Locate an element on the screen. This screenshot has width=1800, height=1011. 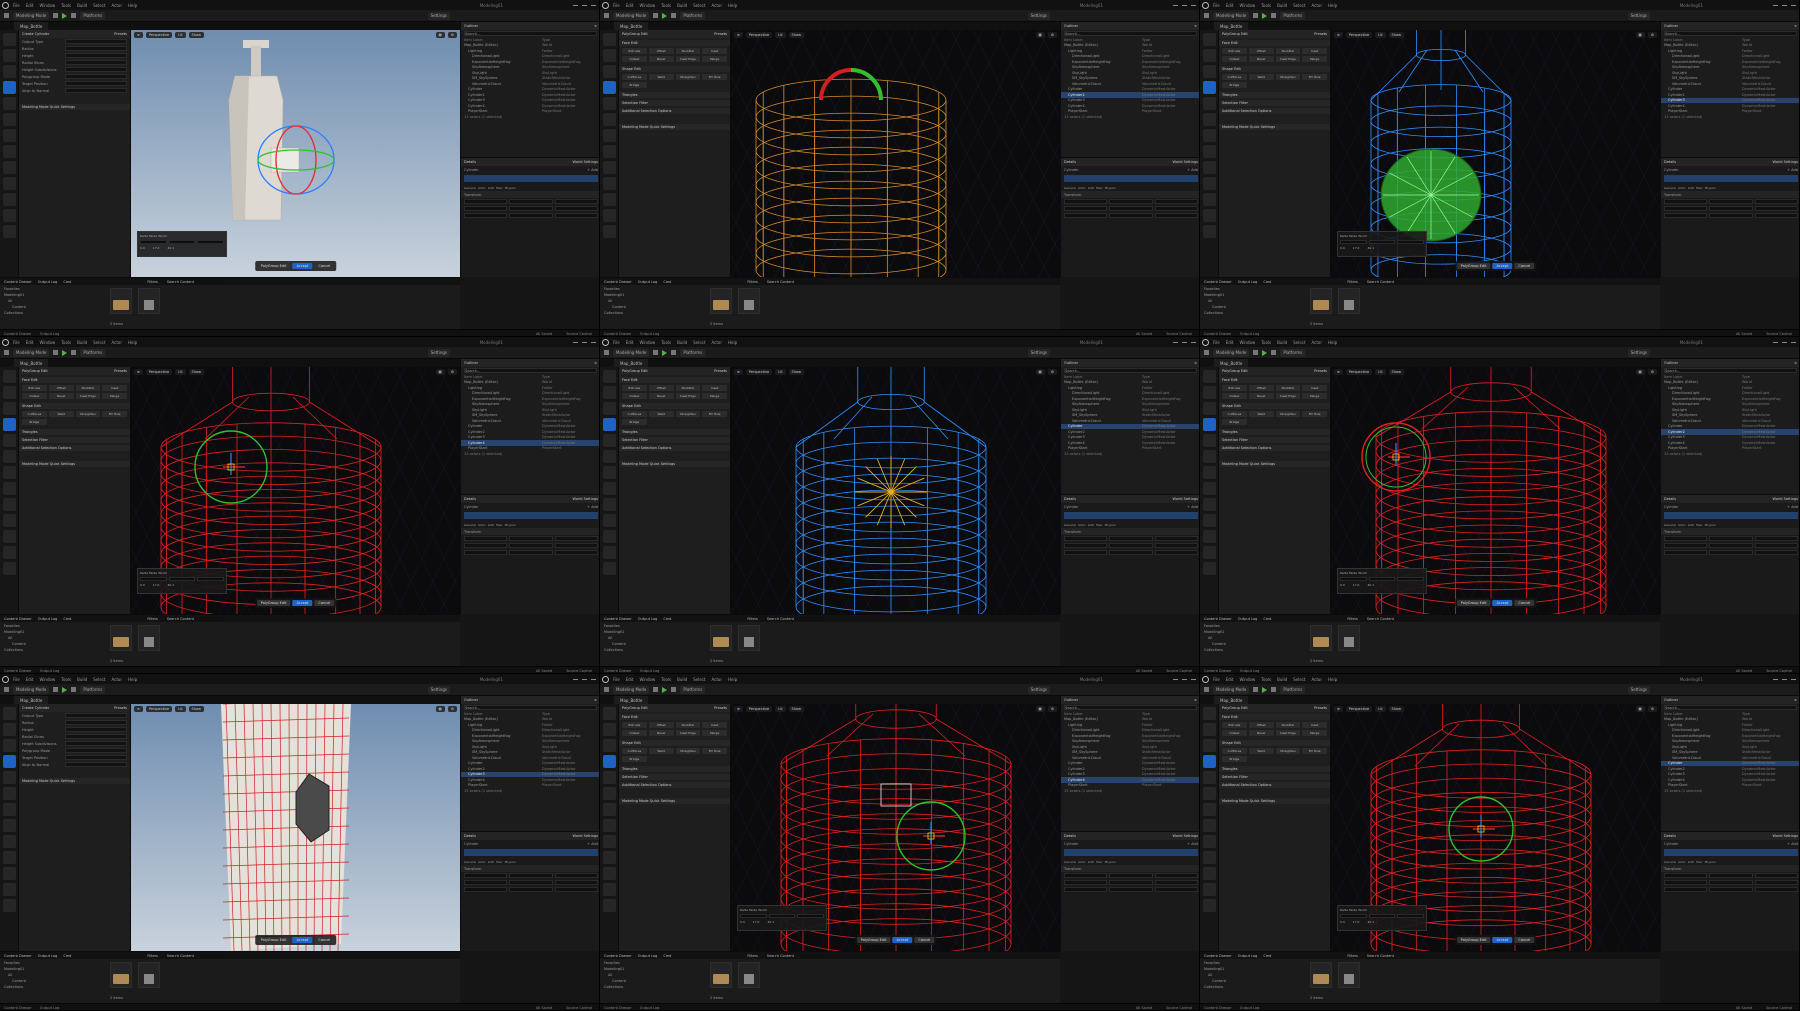
camera-speed-icon: ⚙ is located at coordinates (1052, 371).